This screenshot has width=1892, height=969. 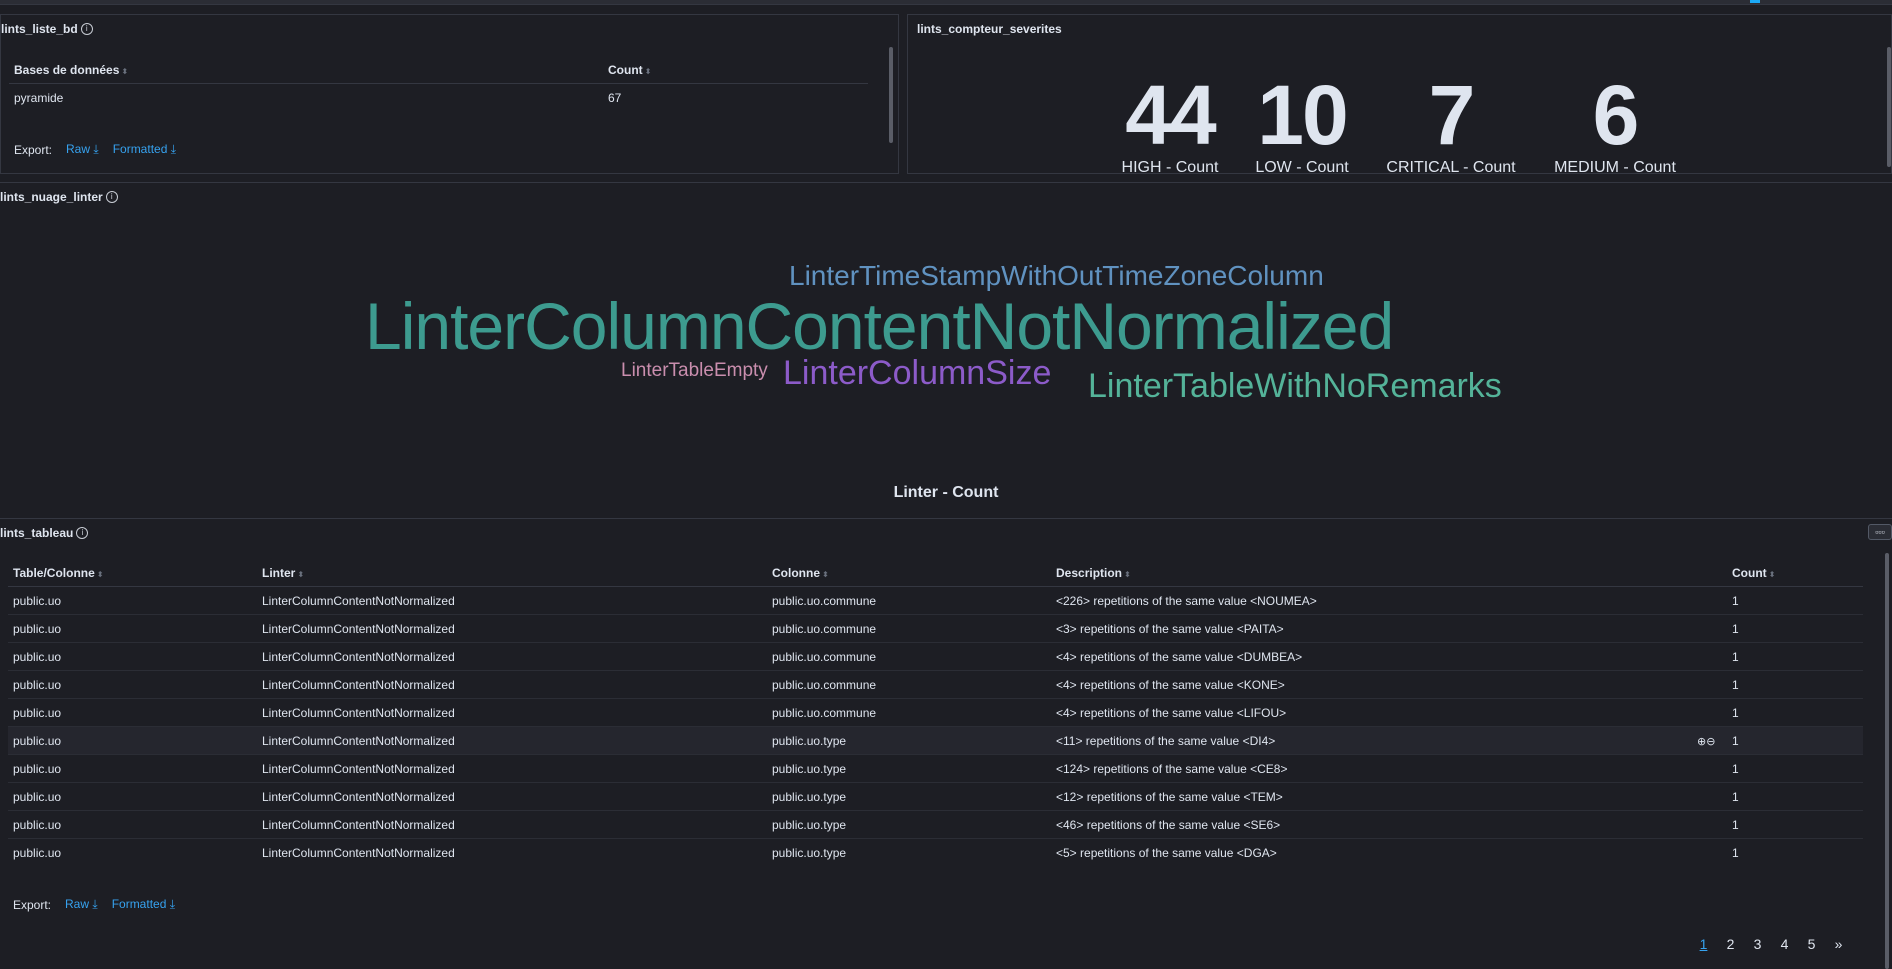 I want to click on metric-value: 7, so click(x=1452, y=115).